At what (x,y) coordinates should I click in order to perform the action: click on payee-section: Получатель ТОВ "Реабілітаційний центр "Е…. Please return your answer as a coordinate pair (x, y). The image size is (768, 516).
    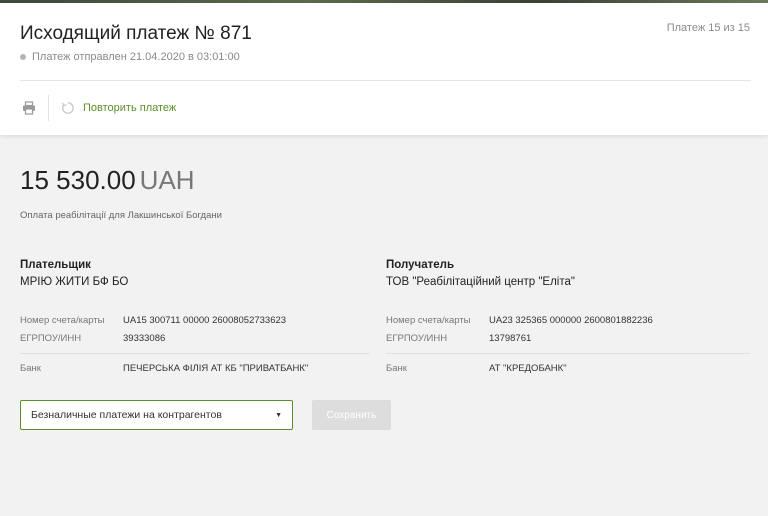
    Looking at the image, I should click on (568, 316).